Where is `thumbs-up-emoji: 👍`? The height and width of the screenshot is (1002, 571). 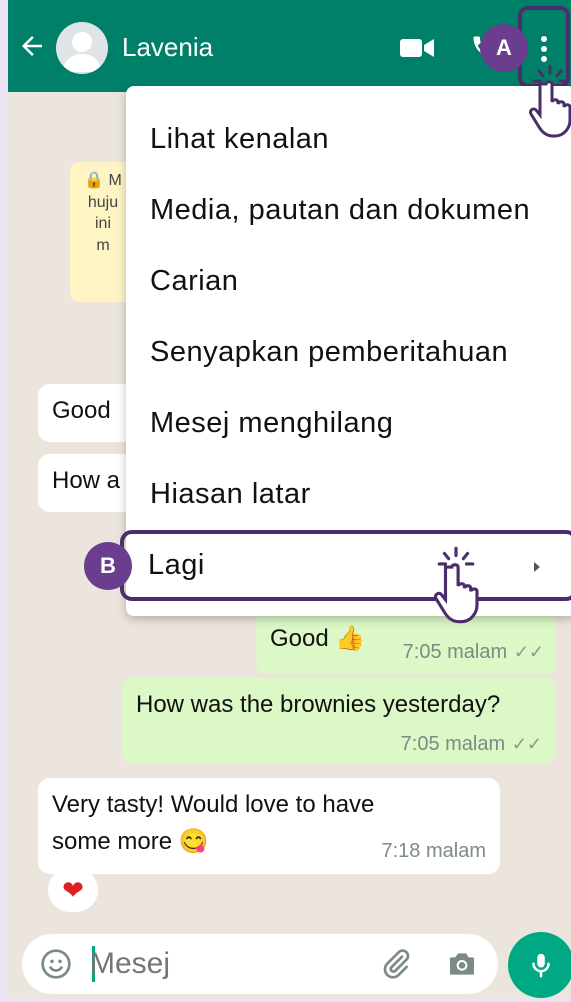
thumbs-up-emoji: 👍 is located at coordinates (350, 638).